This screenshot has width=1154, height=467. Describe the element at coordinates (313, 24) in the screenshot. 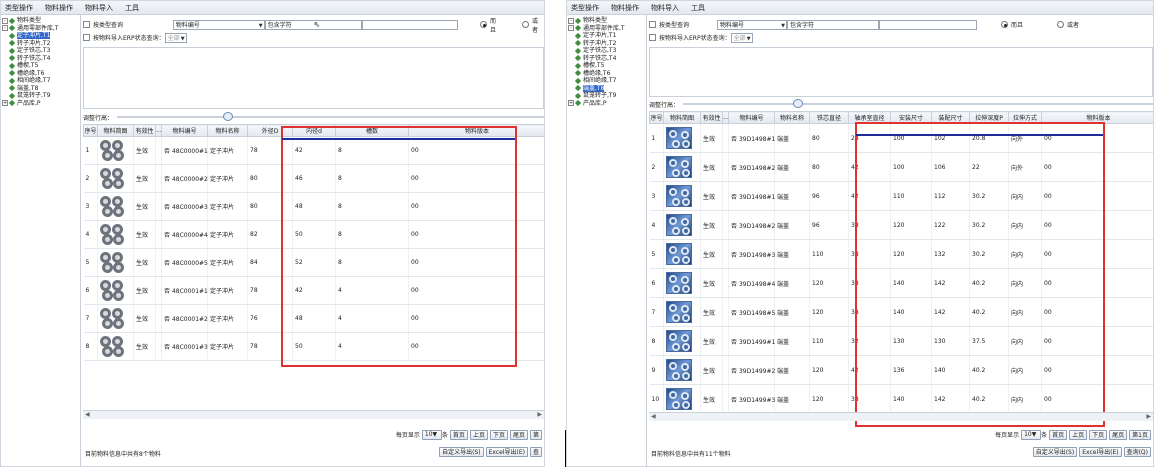

I see `operator-select: 包含字符 ⇖` at that location.